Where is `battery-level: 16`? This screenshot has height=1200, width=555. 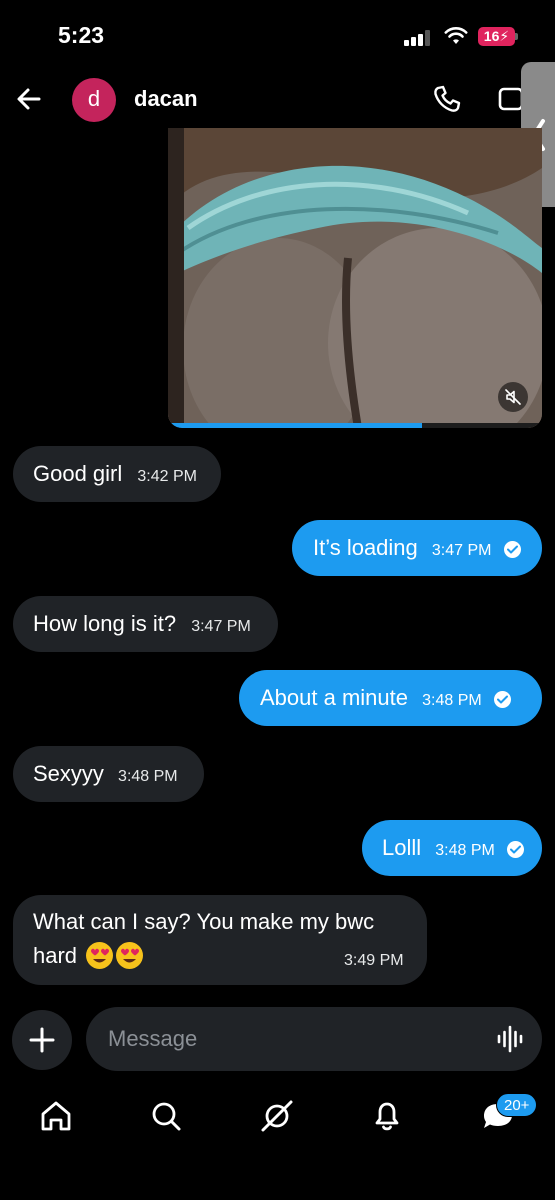 battery-level: 16 is located at coordinates (491, 36).